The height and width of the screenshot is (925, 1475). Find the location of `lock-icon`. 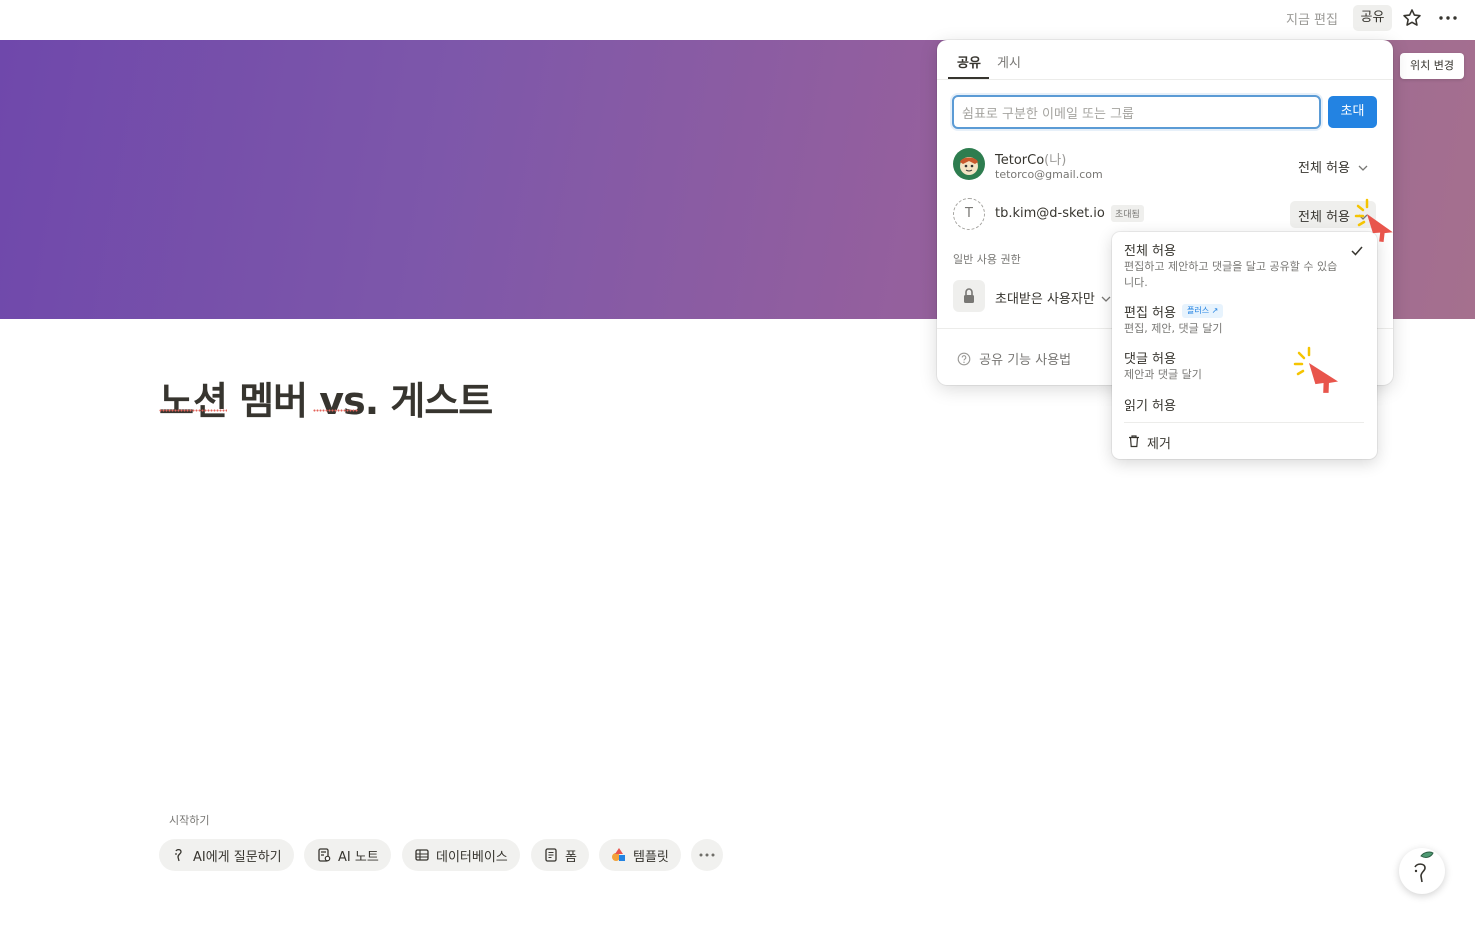

lock-icon is located at coordinates (969, 296).